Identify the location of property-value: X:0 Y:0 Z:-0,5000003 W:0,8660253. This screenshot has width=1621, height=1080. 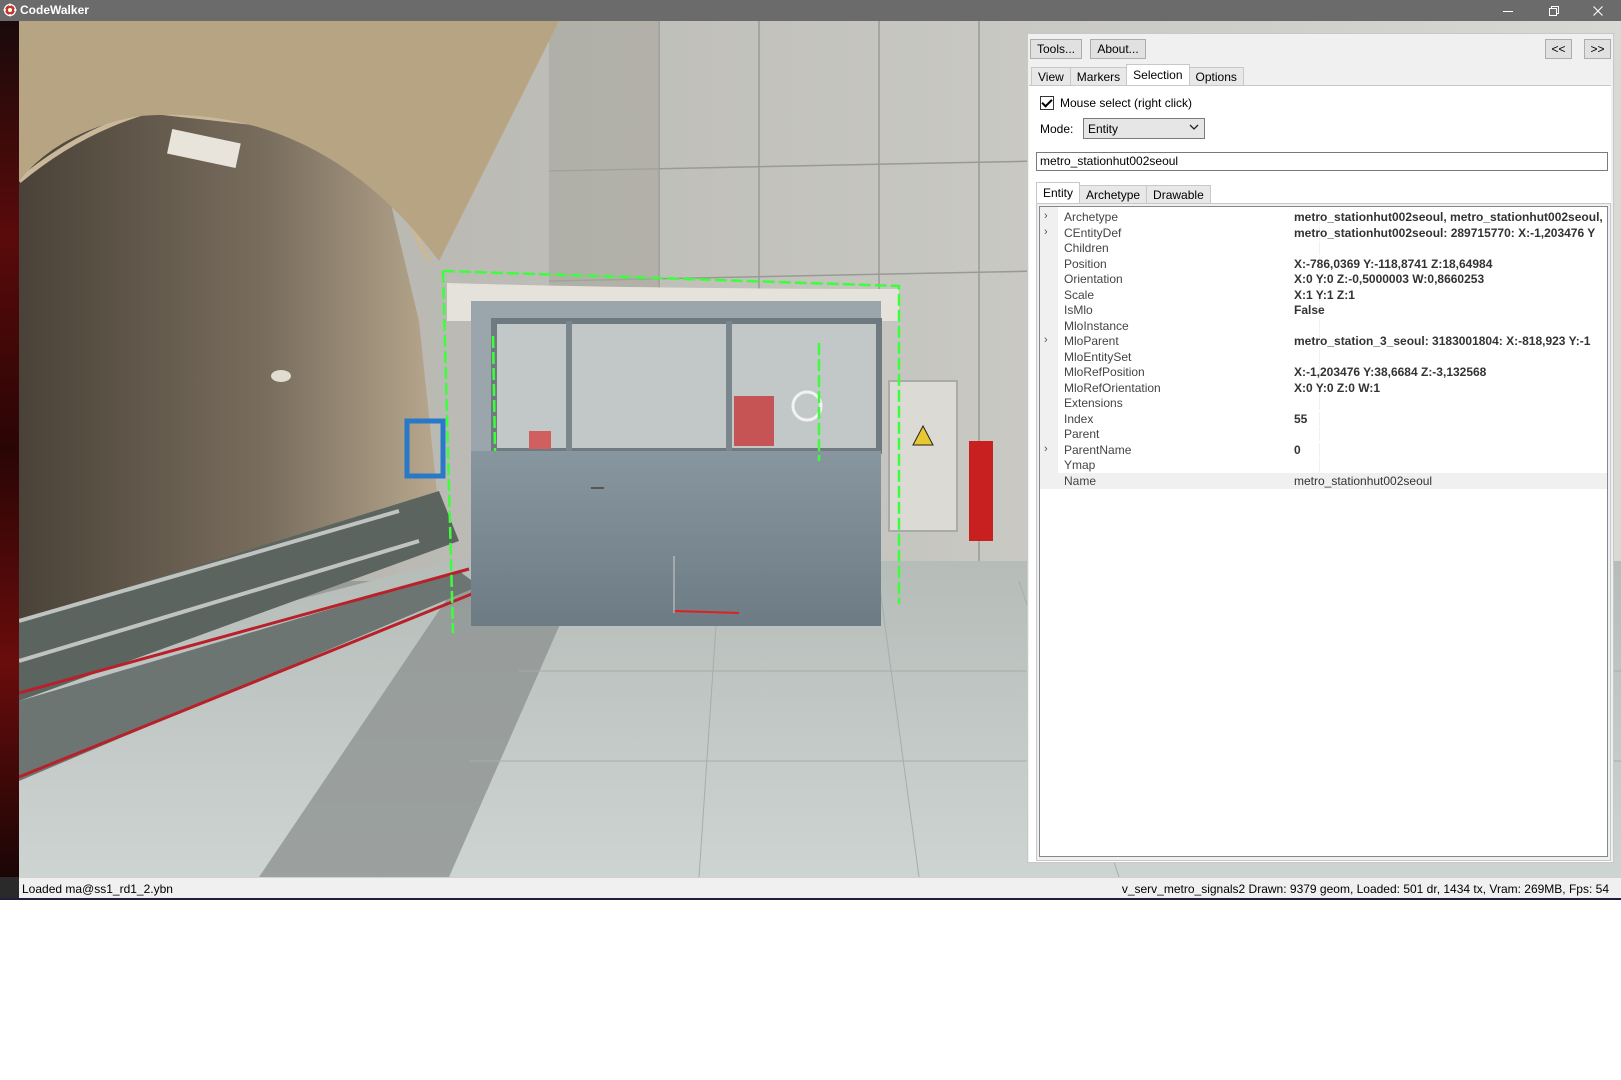
(1449, 279).